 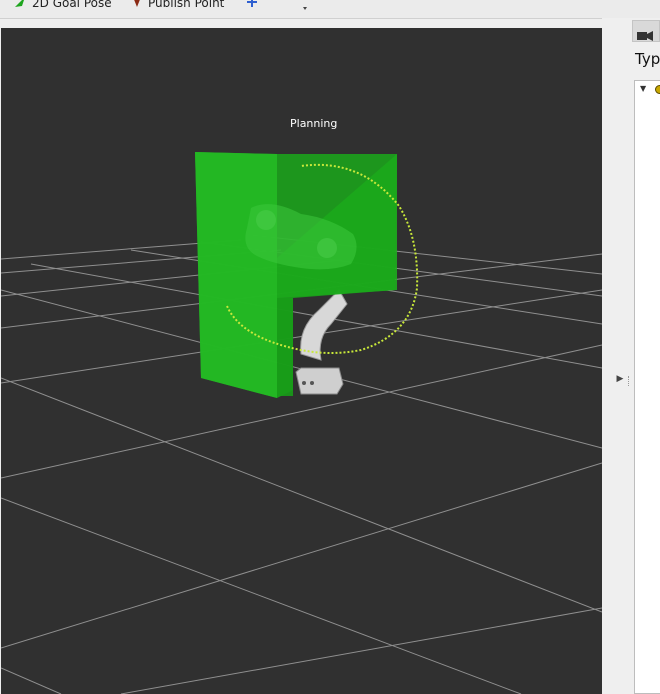 I want to click on panel-splitter, so click(x=617, y=356).